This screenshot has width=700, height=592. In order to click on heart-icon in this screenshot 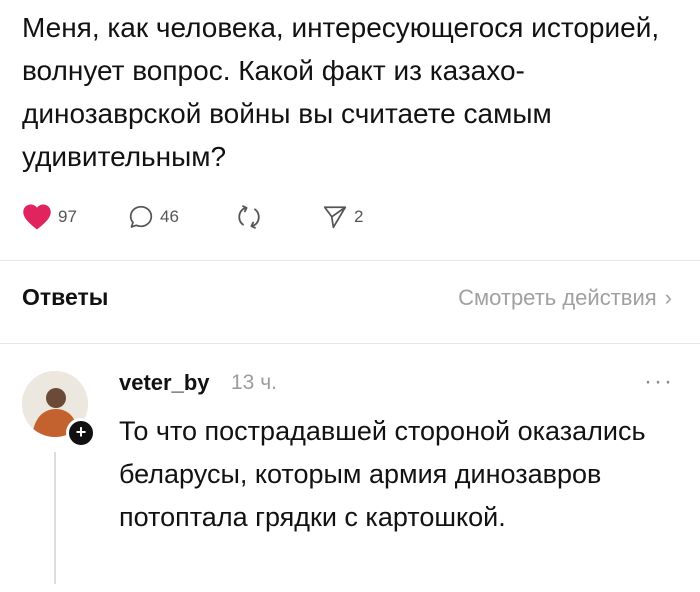, I will do `click(37, 217)`.